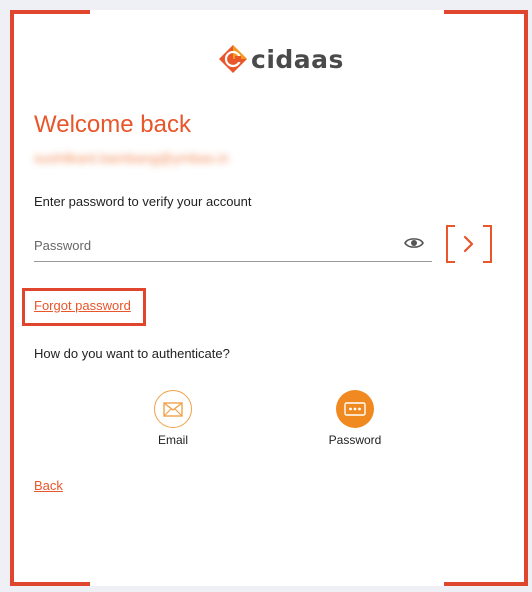 The image size is (532, 592). What do you see at coordinates (355, 440) in the screenshot?
I see `password-method-label: Password` at bounding box center [355, 440].